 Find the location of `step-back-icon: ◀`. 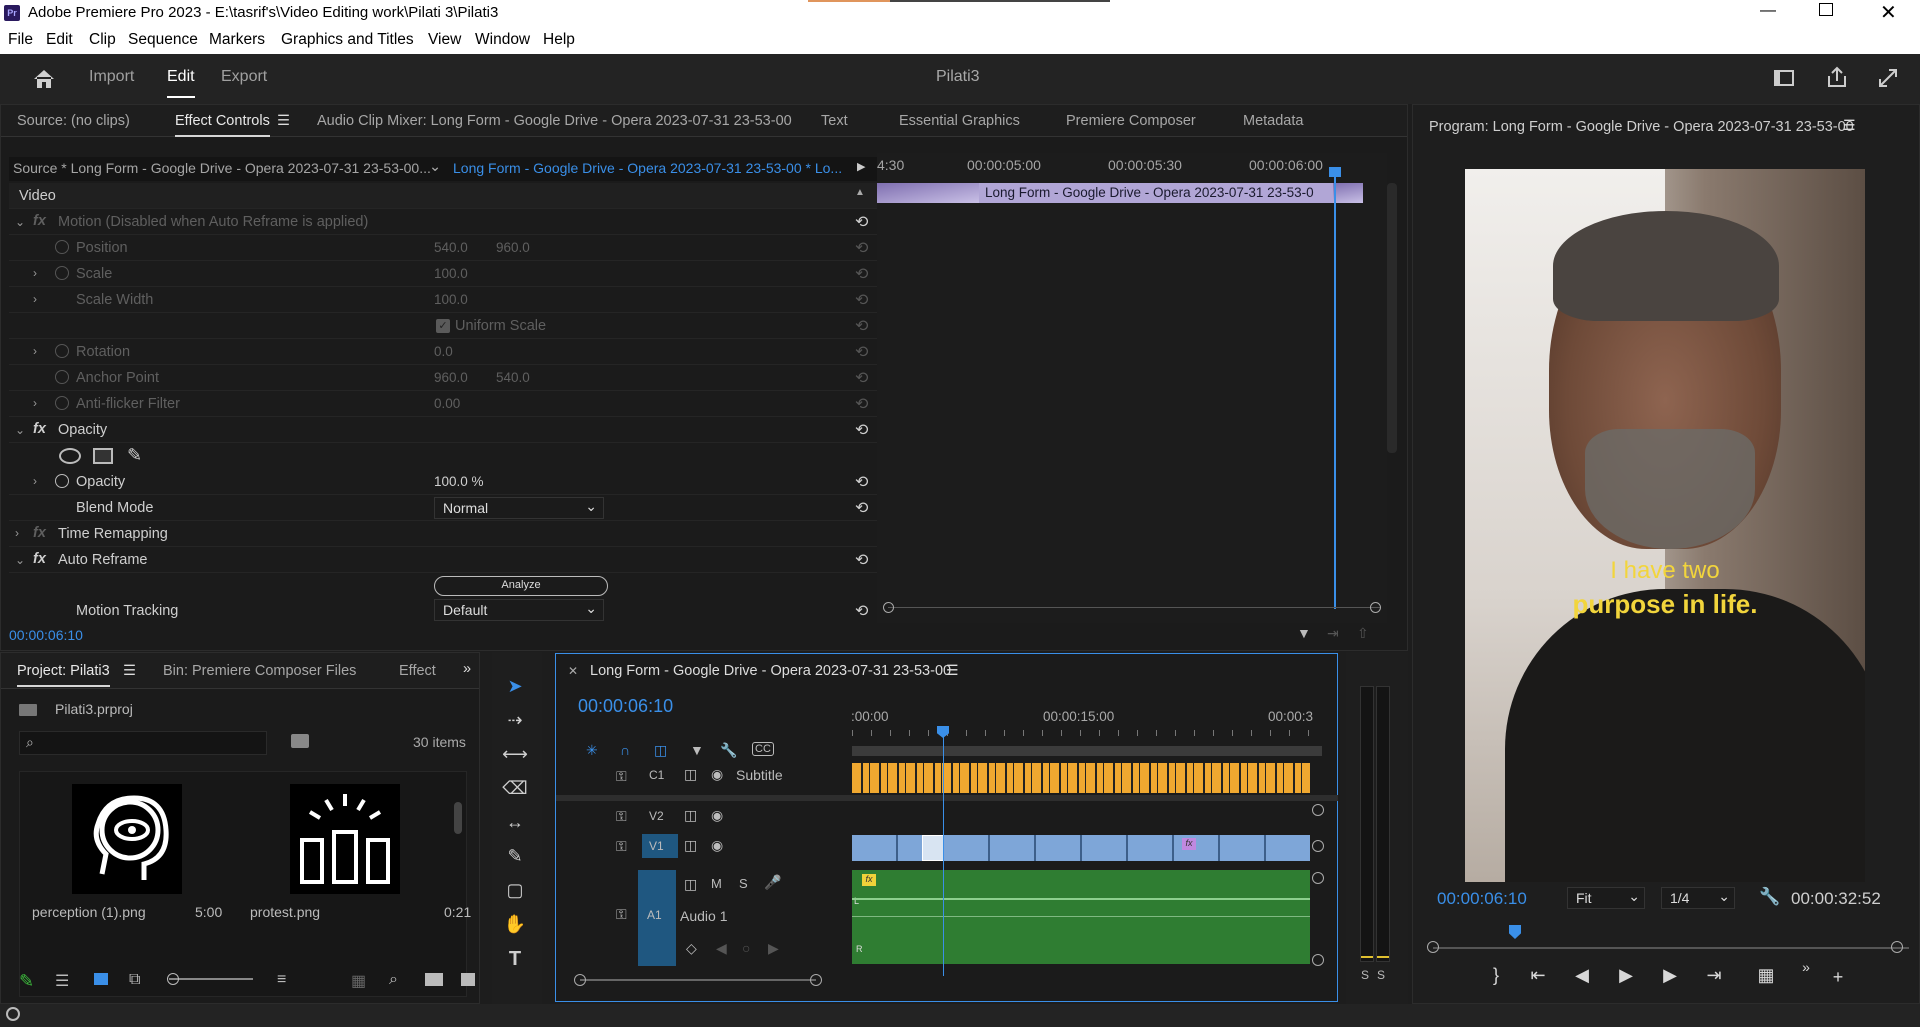

step-back-icon: ◀ is located at coordinates (1582, 975).